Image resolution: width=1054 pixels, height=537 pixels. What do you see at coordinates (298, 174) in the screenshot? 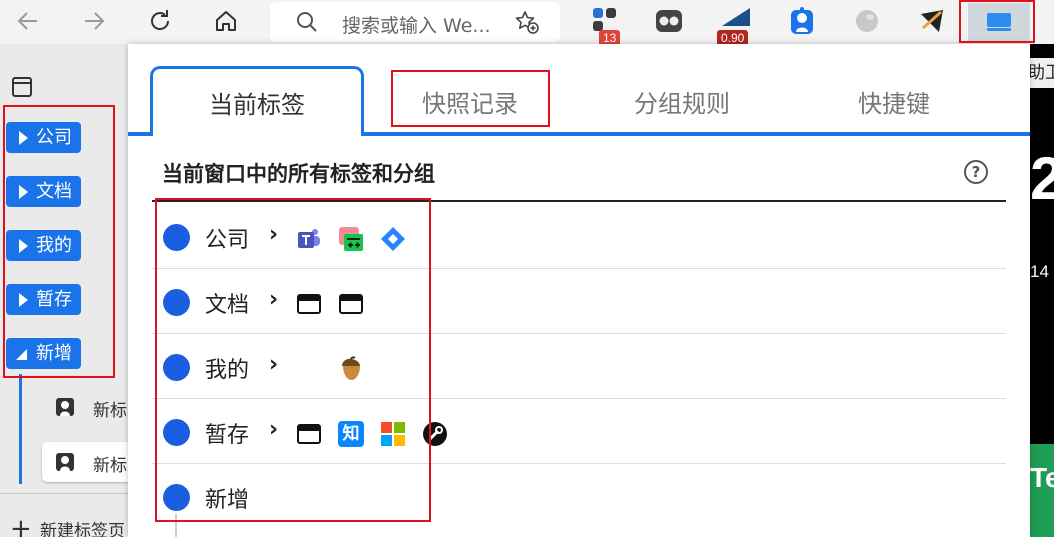
I see `section-heading: 当前窗口中的所有标签和分组` at bounding box center [298, 174].